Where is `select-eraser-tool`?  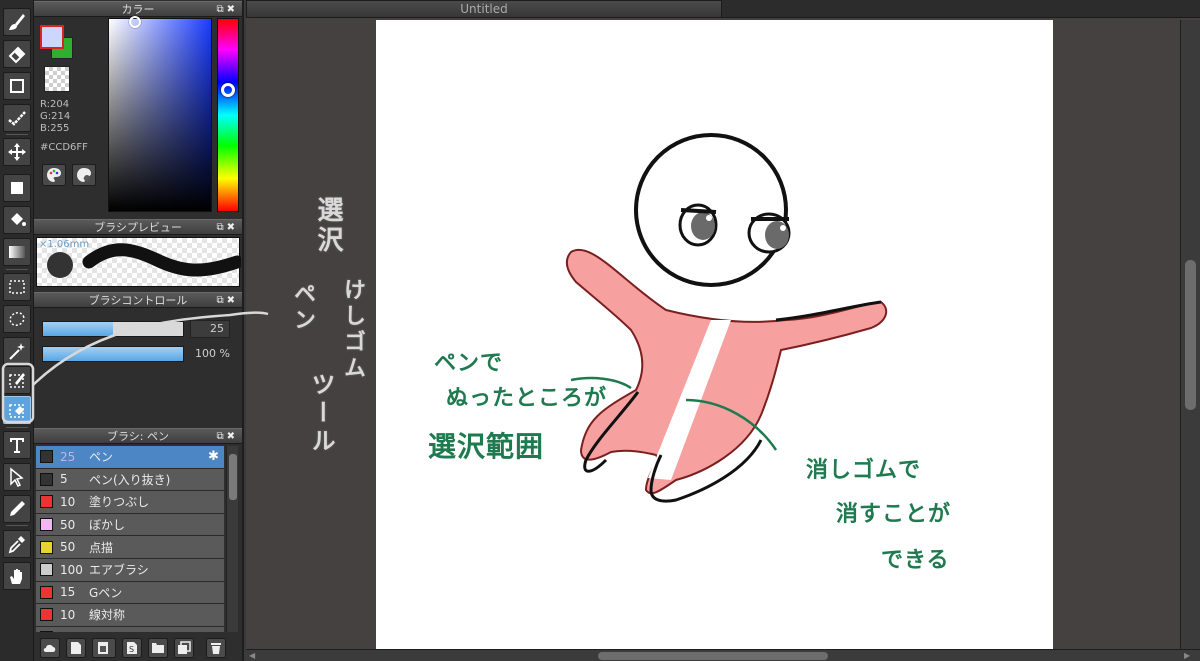
select-eraser-tool is located at coordinates (17, 410).